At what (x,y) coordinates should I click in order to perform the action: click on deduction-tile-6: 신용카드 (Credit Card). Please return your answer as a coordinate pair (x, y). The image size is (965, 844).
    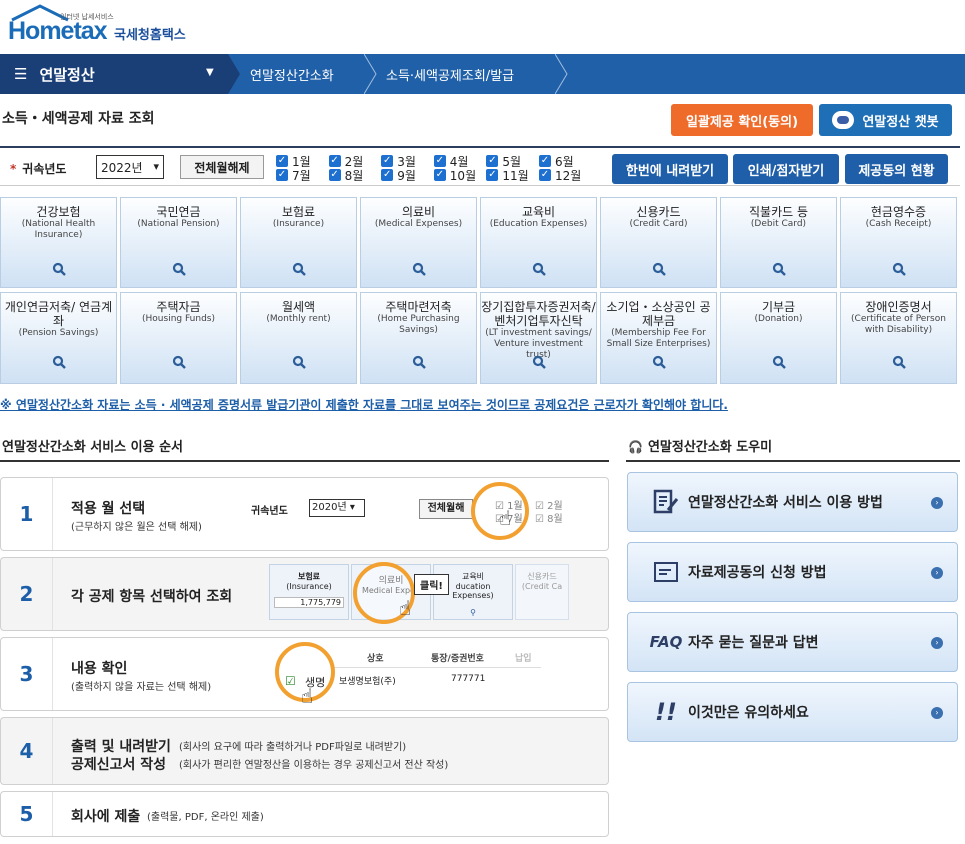
    Looking at the image, I should click on (658, 242).